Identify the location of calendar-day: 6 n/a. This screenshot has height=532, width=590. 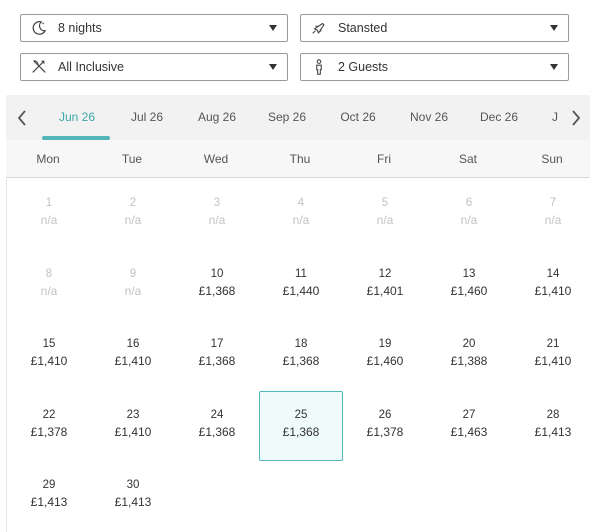
(469, 214).